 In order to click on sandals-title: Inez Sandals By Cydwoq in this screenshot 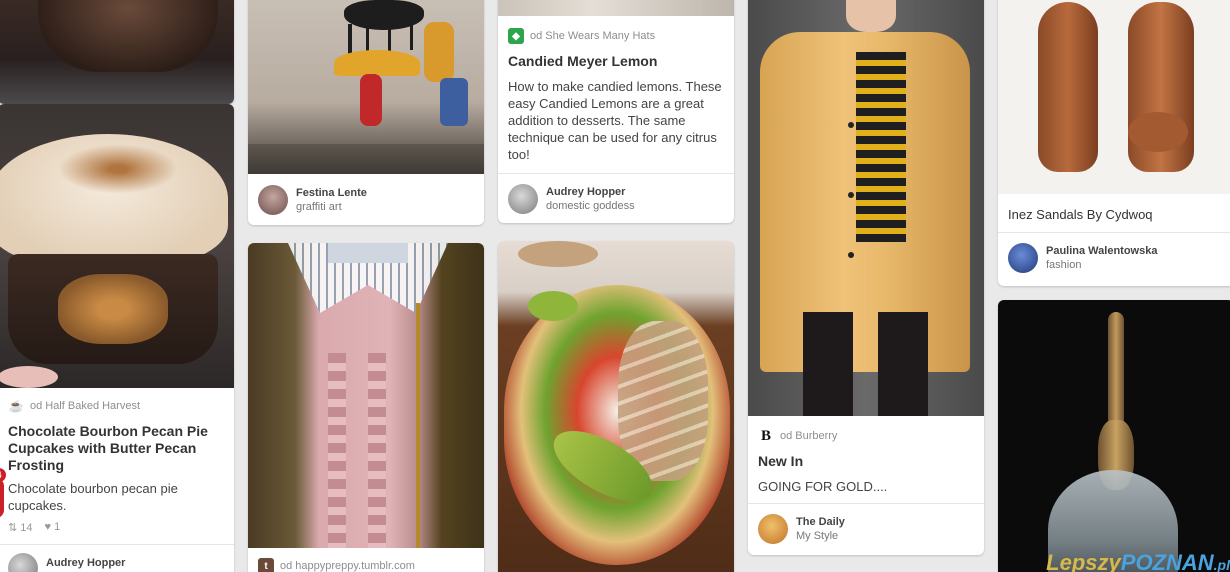, I will do `click(1114, 214)`.